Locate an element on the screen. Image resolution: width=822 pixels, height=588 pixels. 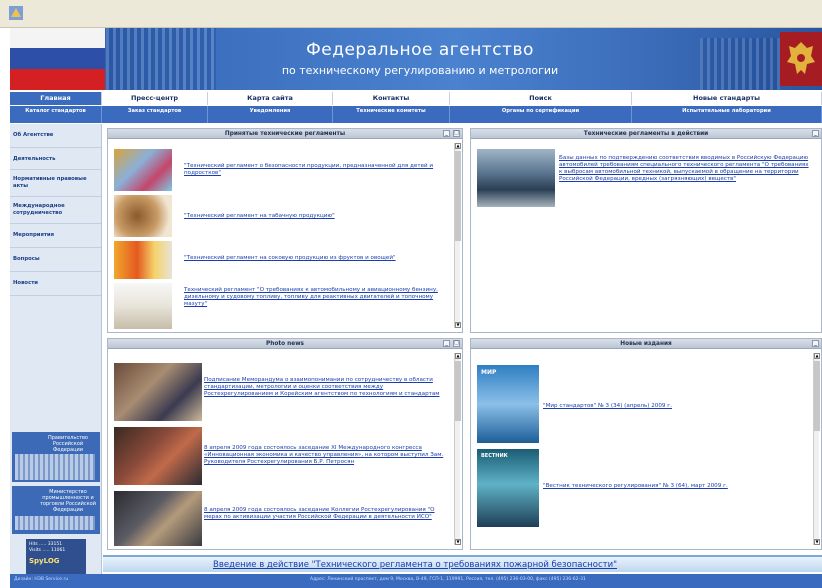
nav-search: Поиск is located at coordinates (541, 98).